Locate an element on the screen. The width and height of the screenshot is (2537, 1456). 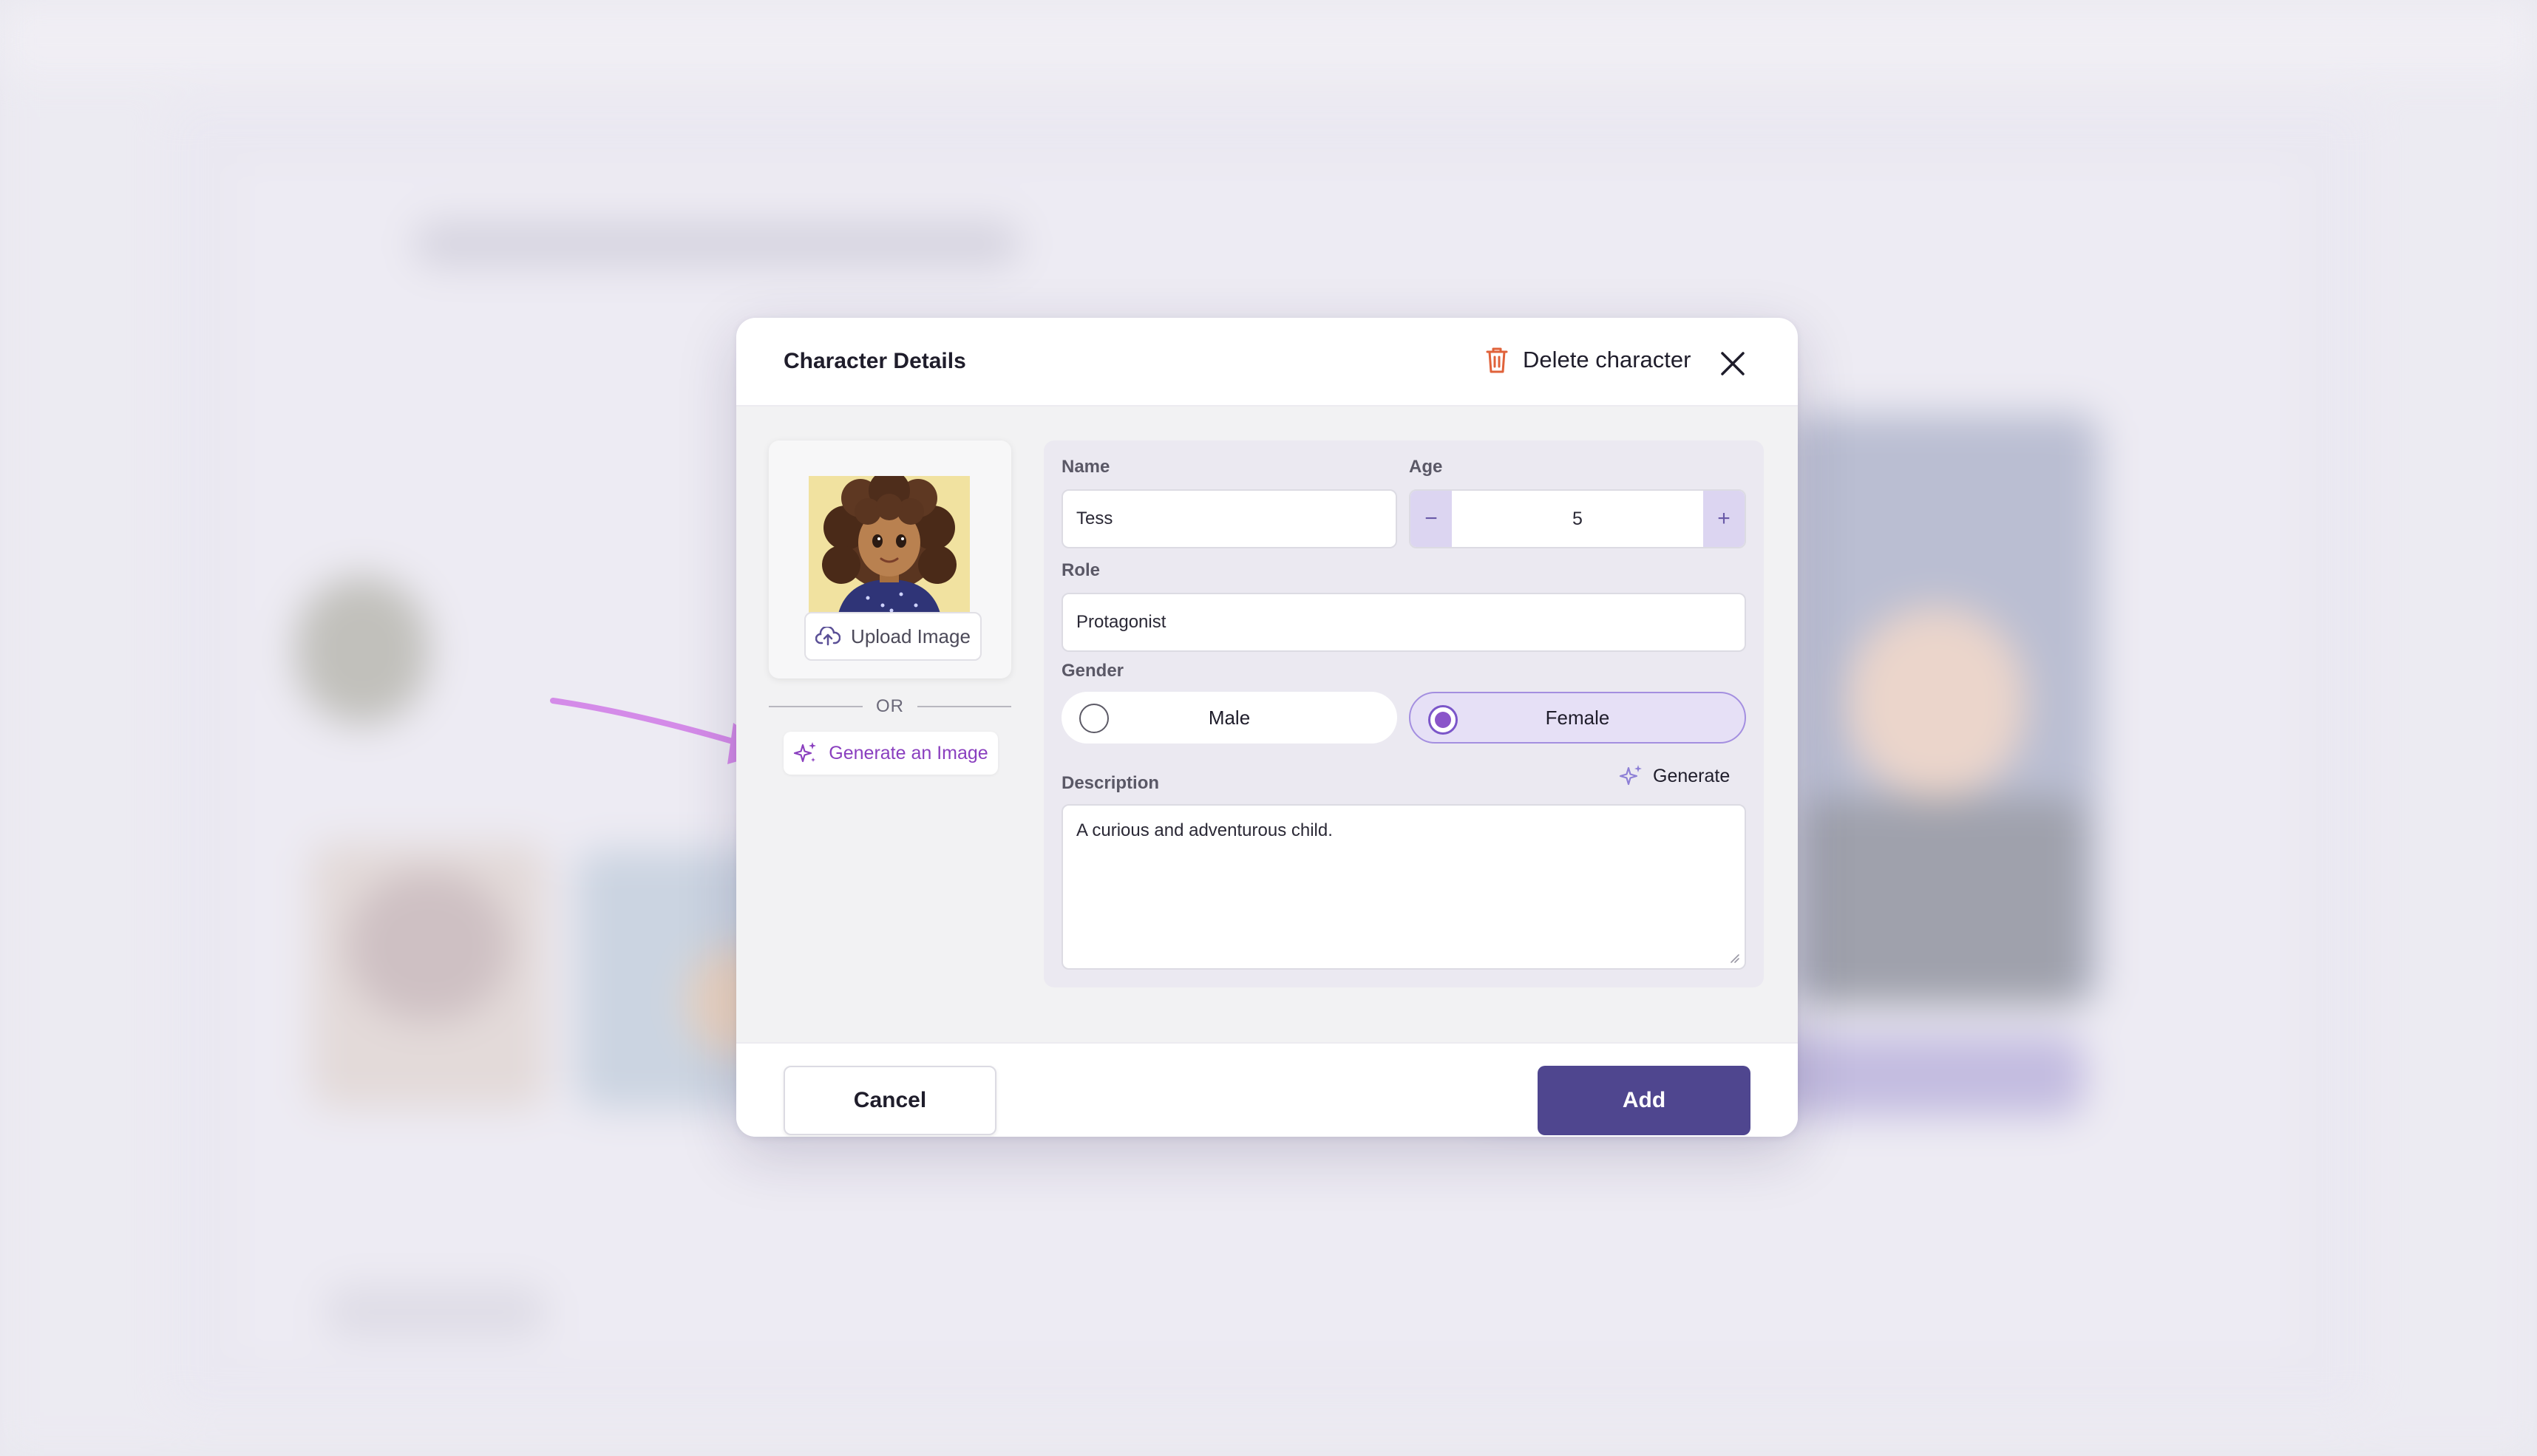
generate-image-label: Generate an Image is located at coordinates (908, 752).